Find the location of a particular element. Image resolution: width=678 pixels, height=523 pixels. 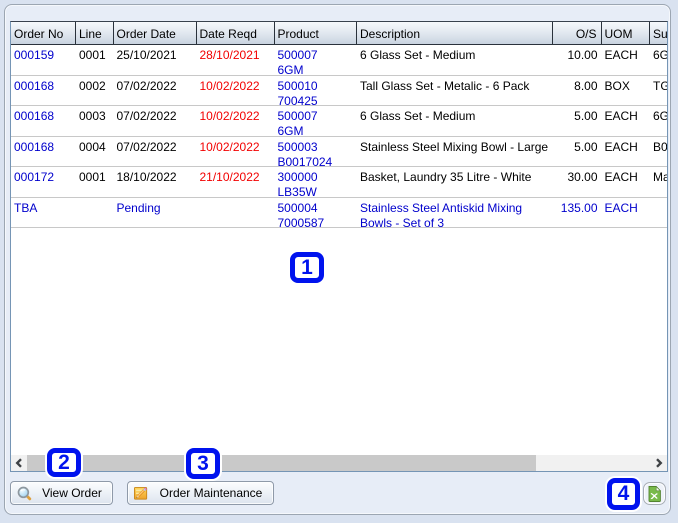

edit-form-icon is located at coordinates (141, 493).